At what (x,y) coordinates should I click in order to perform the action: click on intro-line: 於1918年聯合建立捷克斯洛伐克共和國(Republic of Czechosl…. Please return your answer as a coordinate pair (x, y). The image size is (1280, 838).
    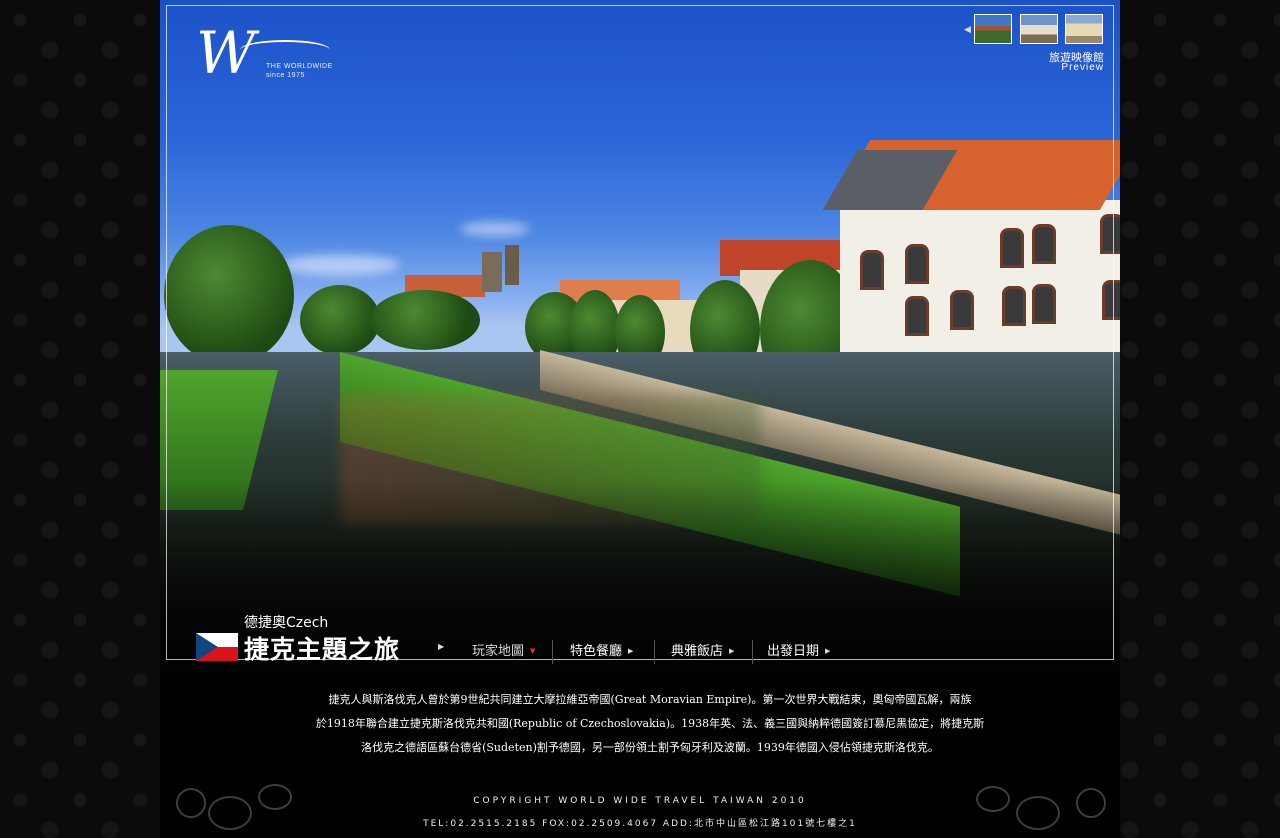
    Looking at the image, I should click on (650, 723).